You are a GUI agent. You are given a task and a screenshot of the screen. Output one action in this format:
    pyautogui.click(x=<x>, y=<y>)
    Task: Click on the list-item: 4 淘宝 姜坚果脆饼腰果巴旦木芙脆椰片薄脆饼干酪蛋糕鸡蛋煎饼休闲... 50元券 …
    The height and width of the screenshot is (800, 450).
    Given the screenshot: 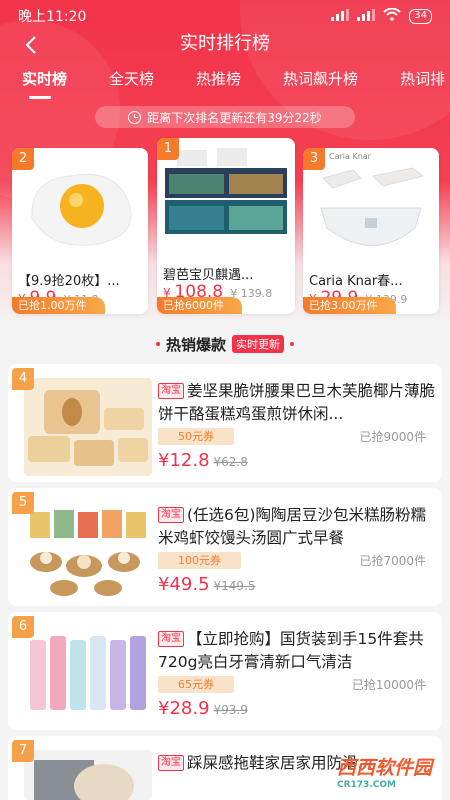 What is the action you would take?
    pyautogui.click(x=225, y=423)
    